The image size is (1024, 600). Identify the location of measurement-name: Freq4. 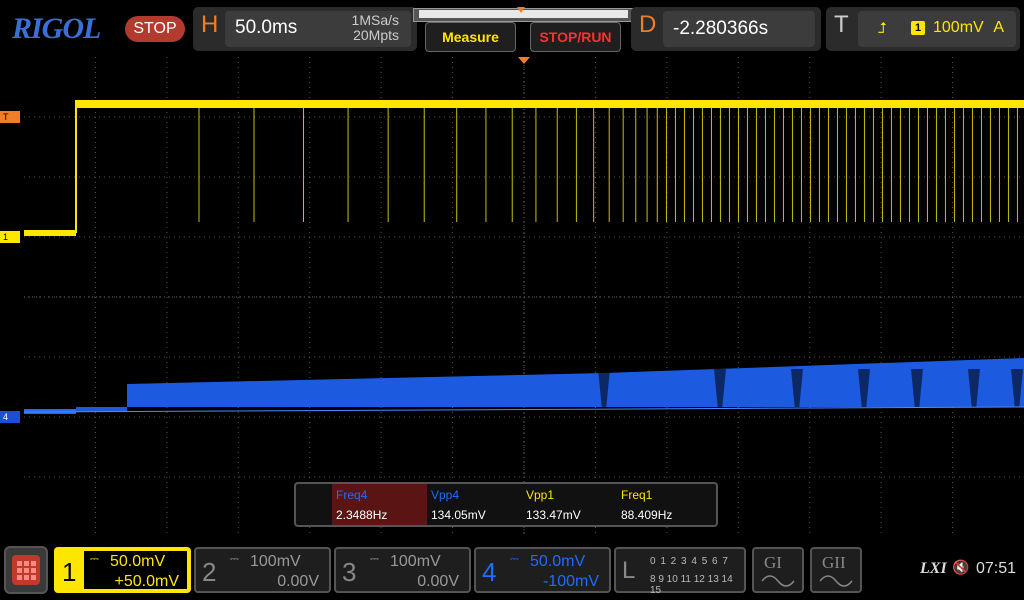
(352, 495).